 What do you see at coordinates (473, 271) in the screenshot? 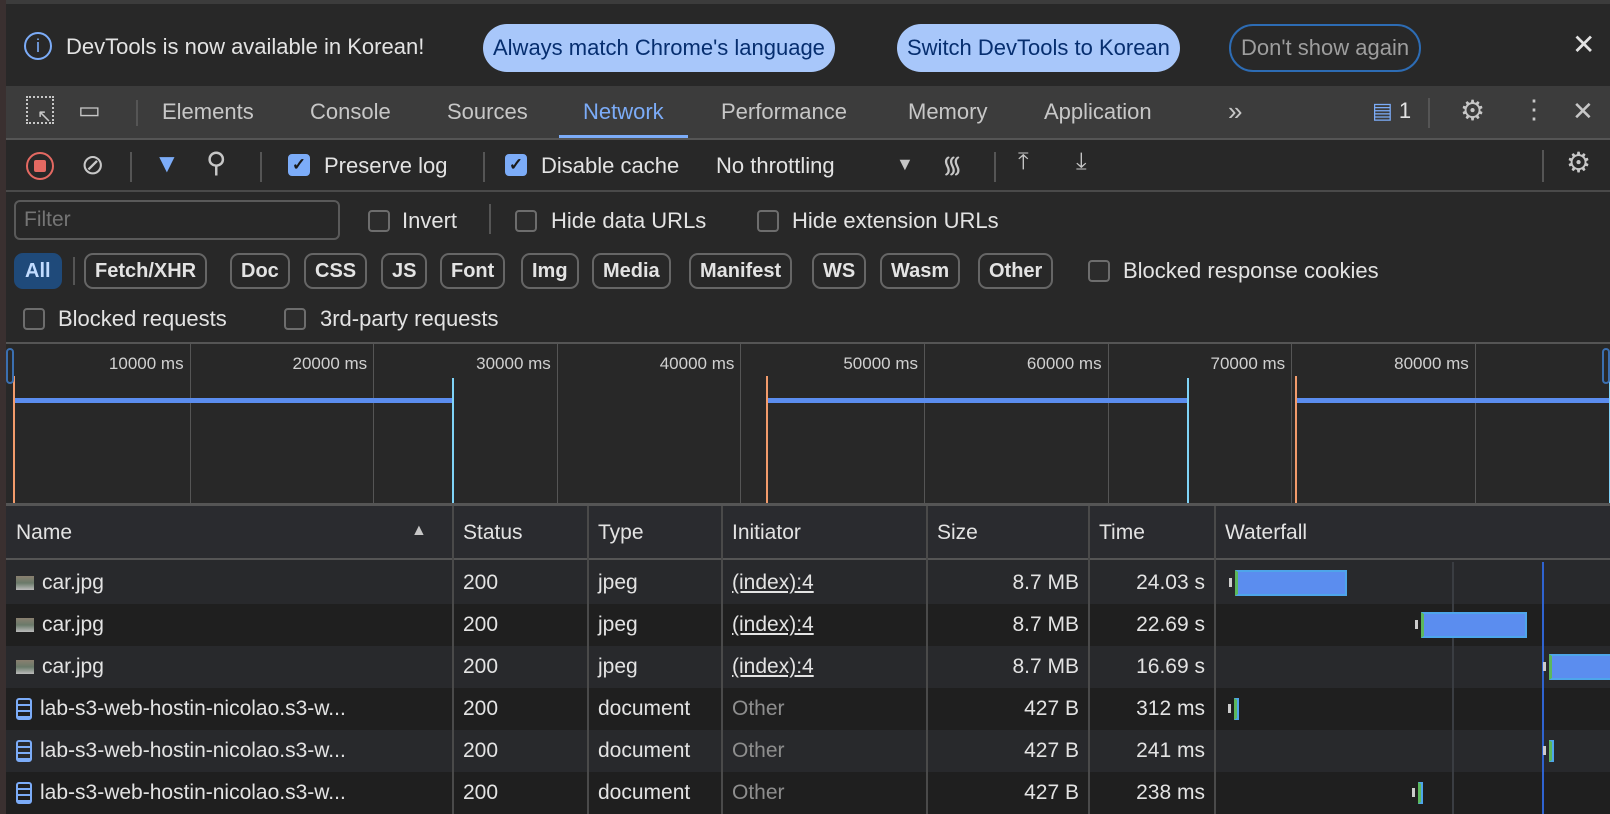
I see `type-filter-font: Font` at bounding box center [473, 271].